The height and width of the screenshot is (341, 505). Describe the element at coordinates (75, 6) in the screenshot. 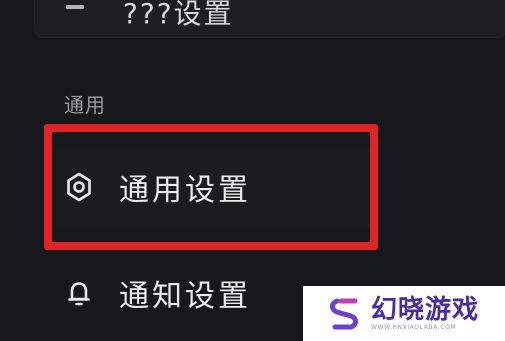

I see `list-icon` at that location.